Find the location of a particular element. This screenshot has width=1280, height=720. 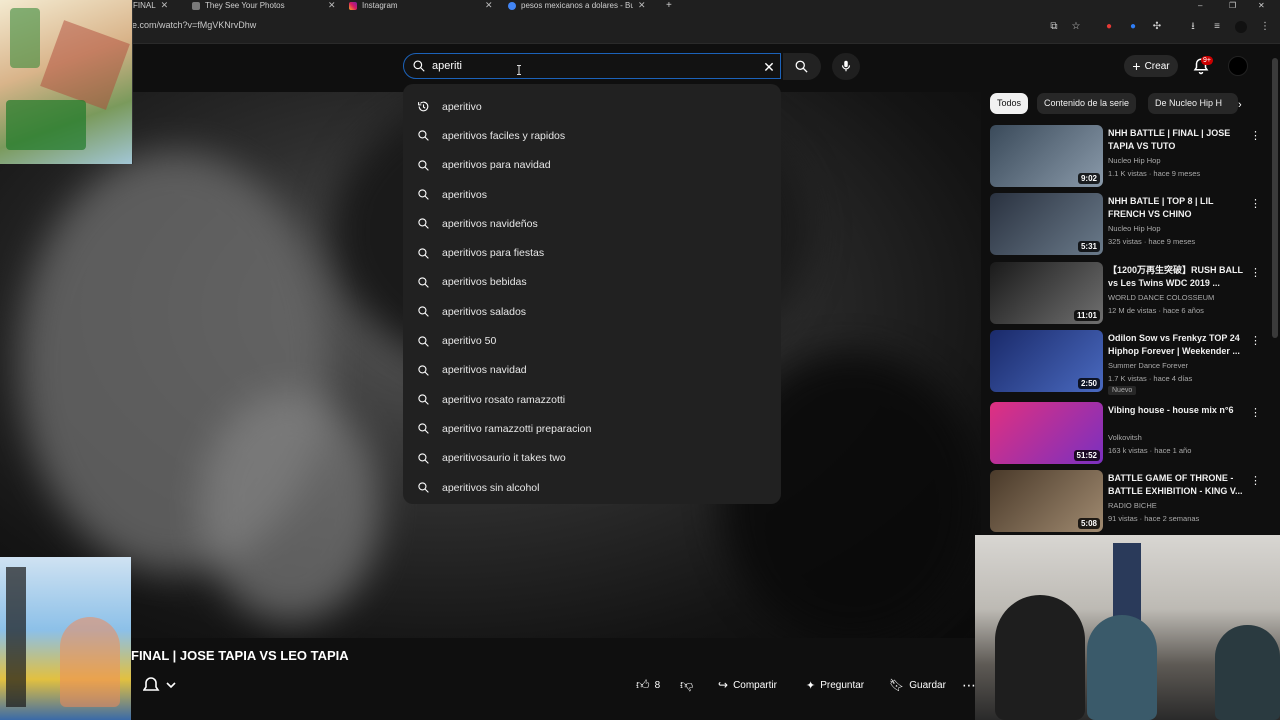

bookmark-star-icon: ☆ is located at coordinates (1076, 27).